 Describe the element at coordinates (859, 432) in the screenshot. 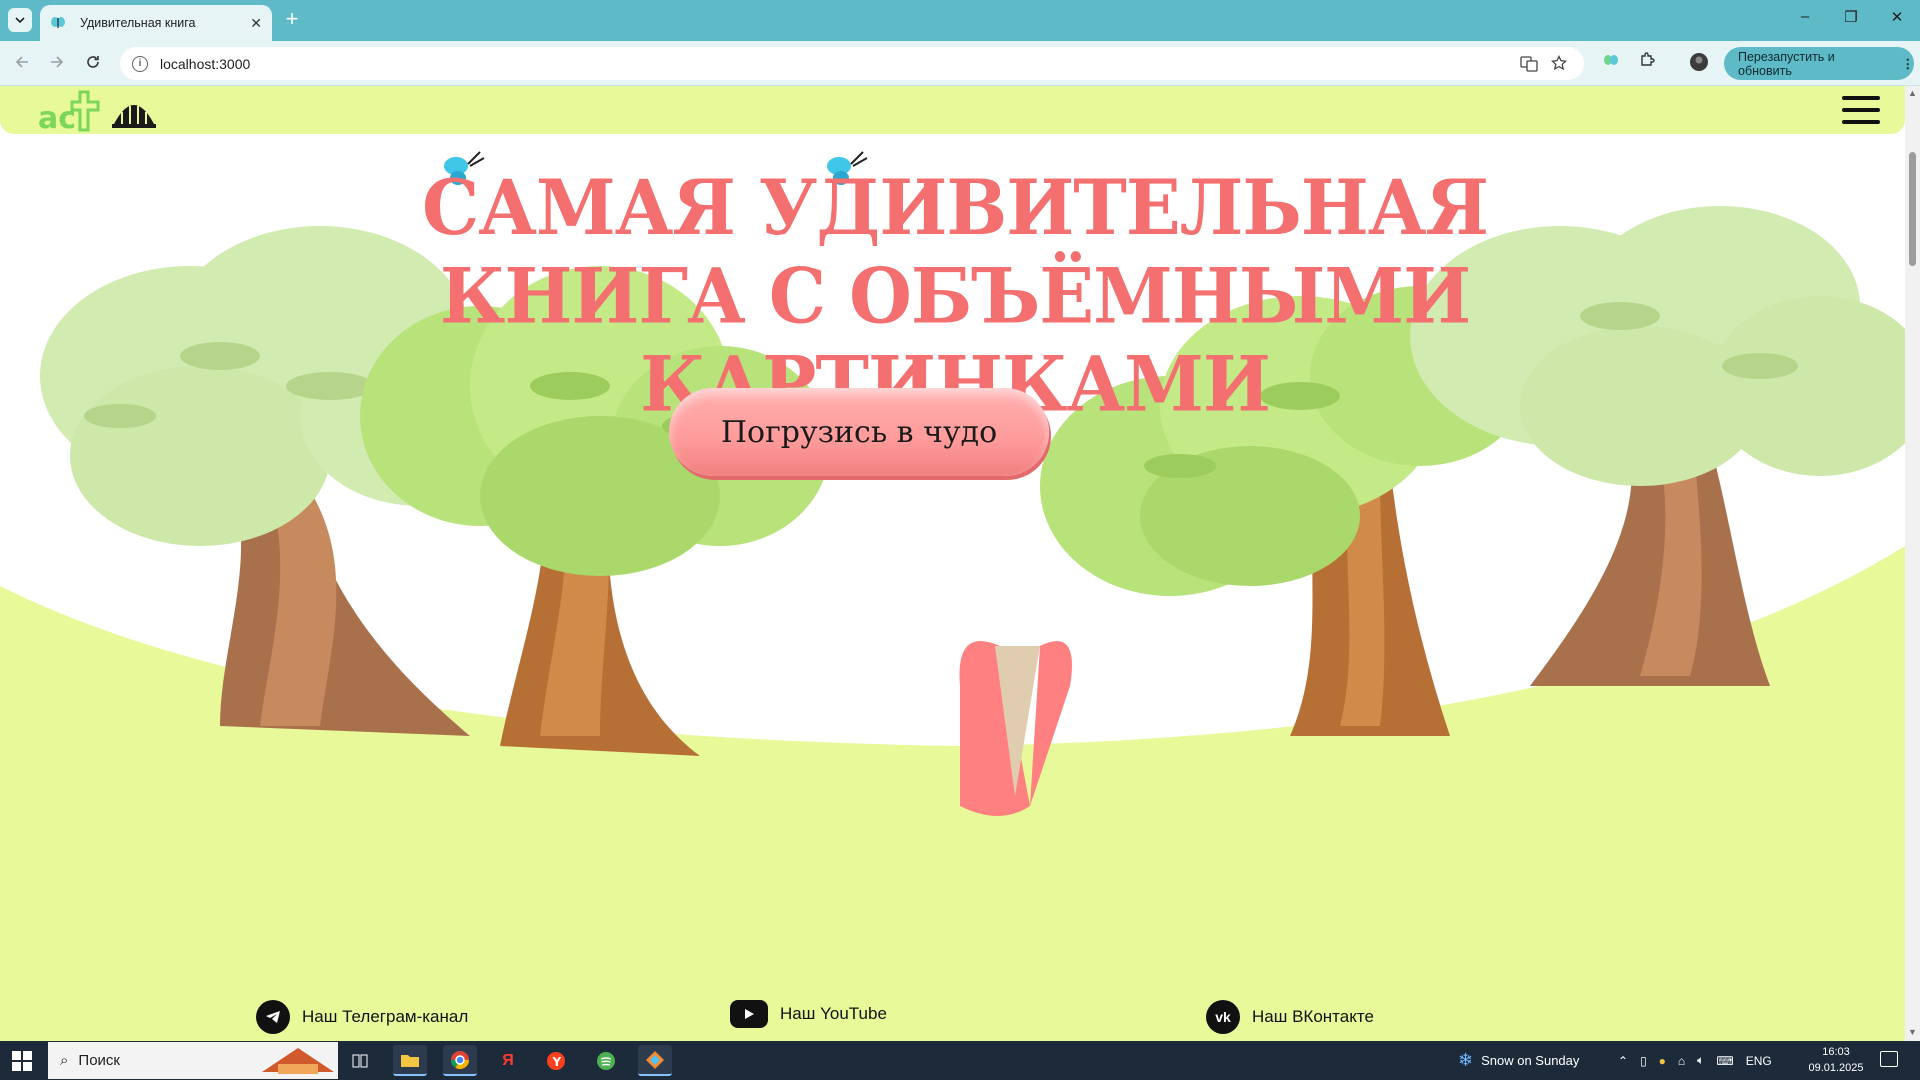

I see `immerse-cta-button: Погрузись в чудо` at that location.